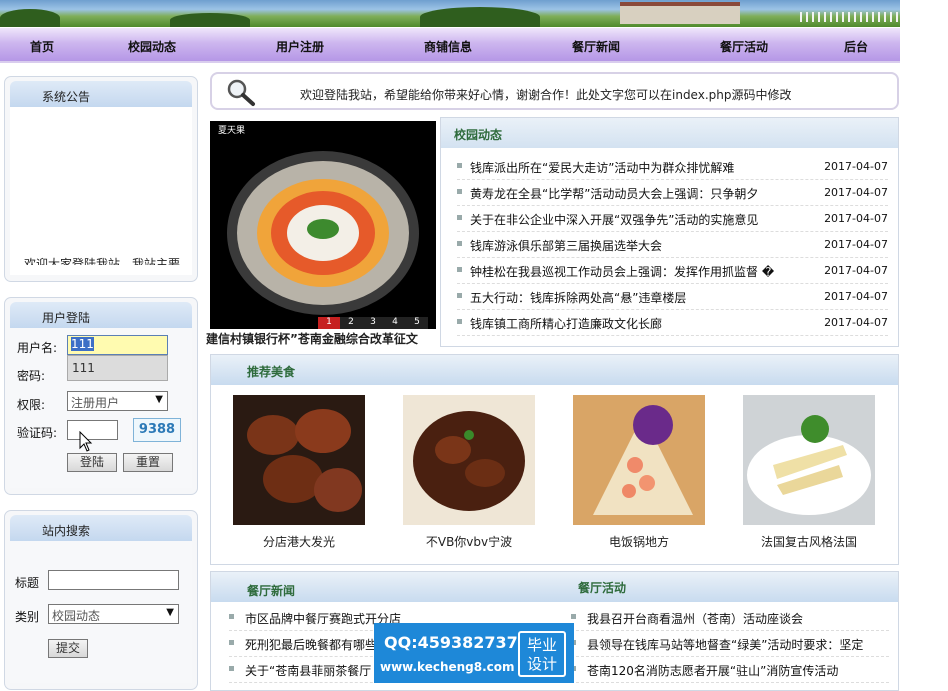  Describe the element at coordinates (602, 588) in the screenshot. I see `restaurant-events-title: 餐厅活动` at that location.